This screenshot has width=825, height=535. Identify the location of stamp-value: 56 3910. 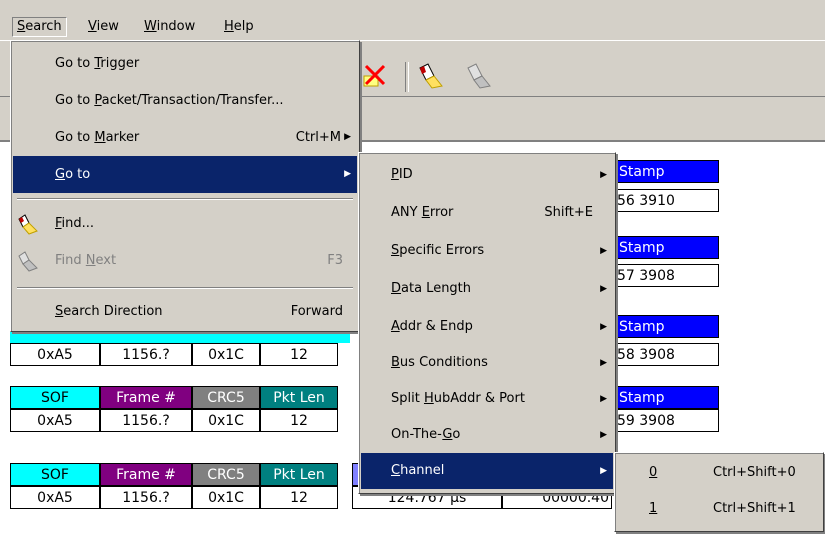
(665, 200).